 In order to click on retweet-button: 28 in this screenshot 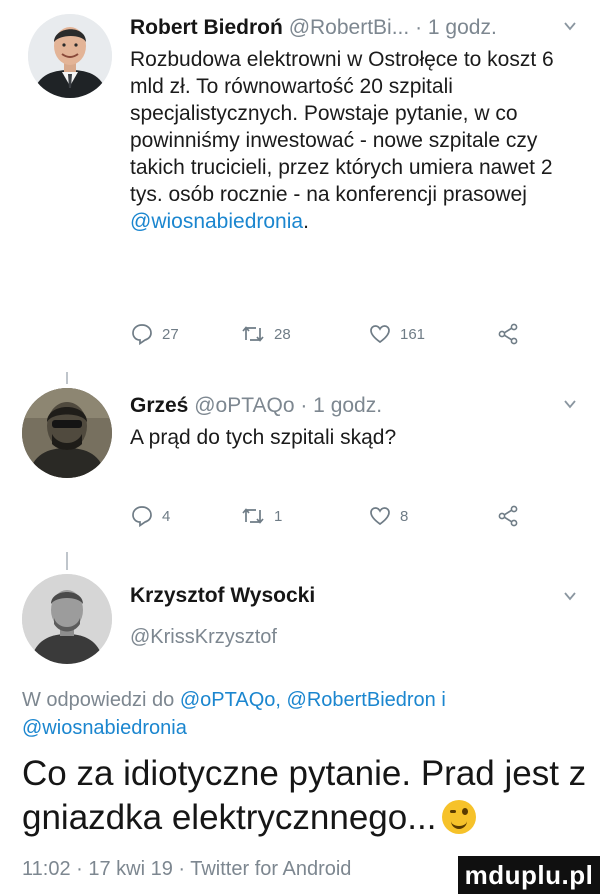, I will do `click(265, 334)`.